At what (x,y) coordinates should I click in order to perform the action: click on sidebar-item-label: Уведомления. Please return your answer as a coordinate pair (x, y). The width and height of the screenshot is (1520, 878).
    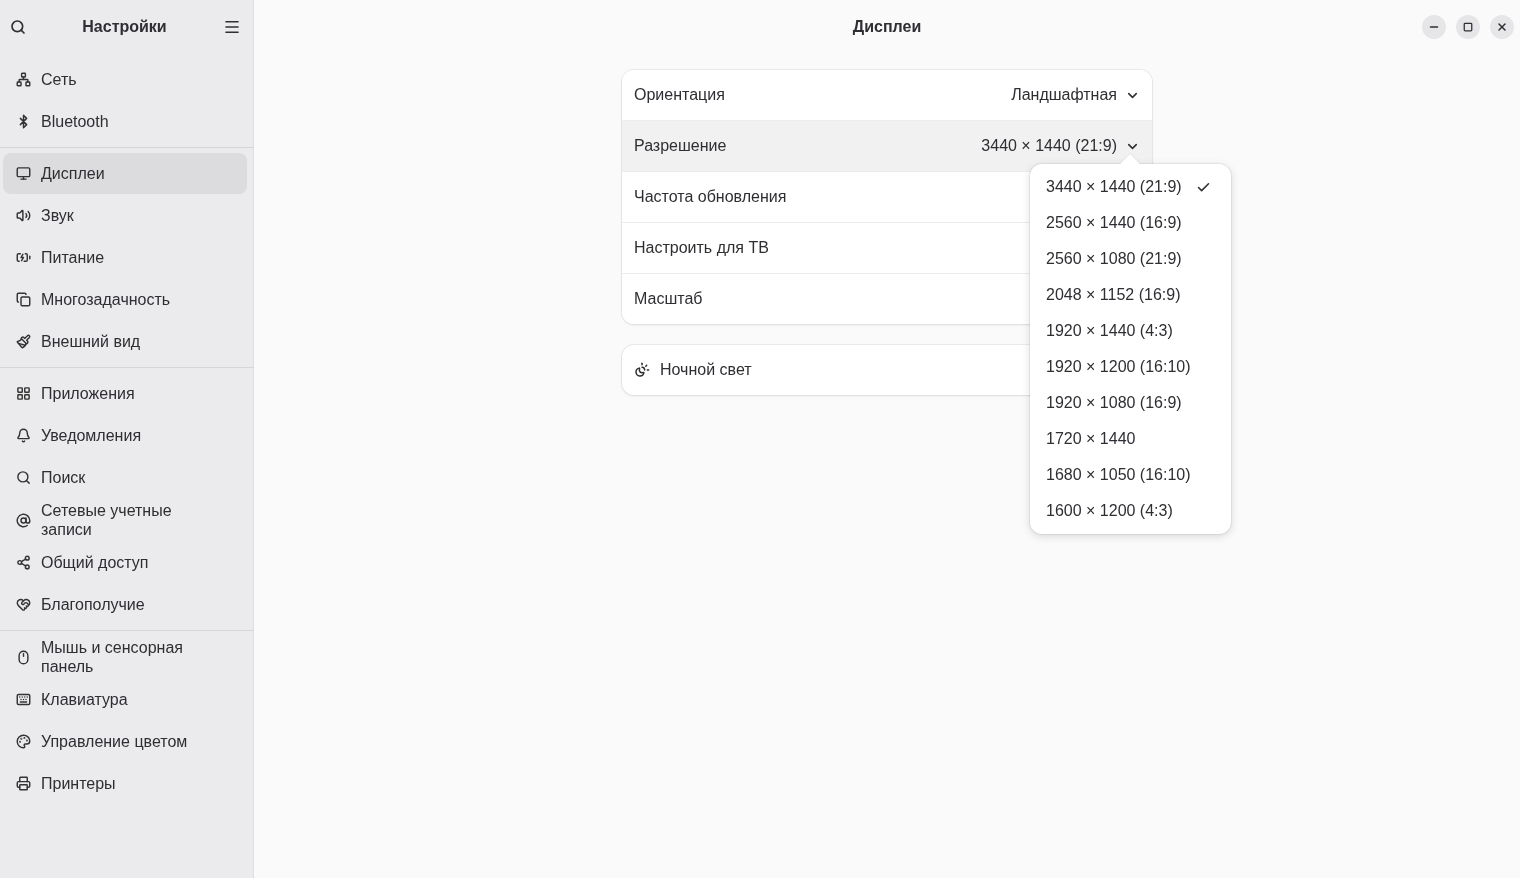
    Looking at the image, I should click on (91, 435).